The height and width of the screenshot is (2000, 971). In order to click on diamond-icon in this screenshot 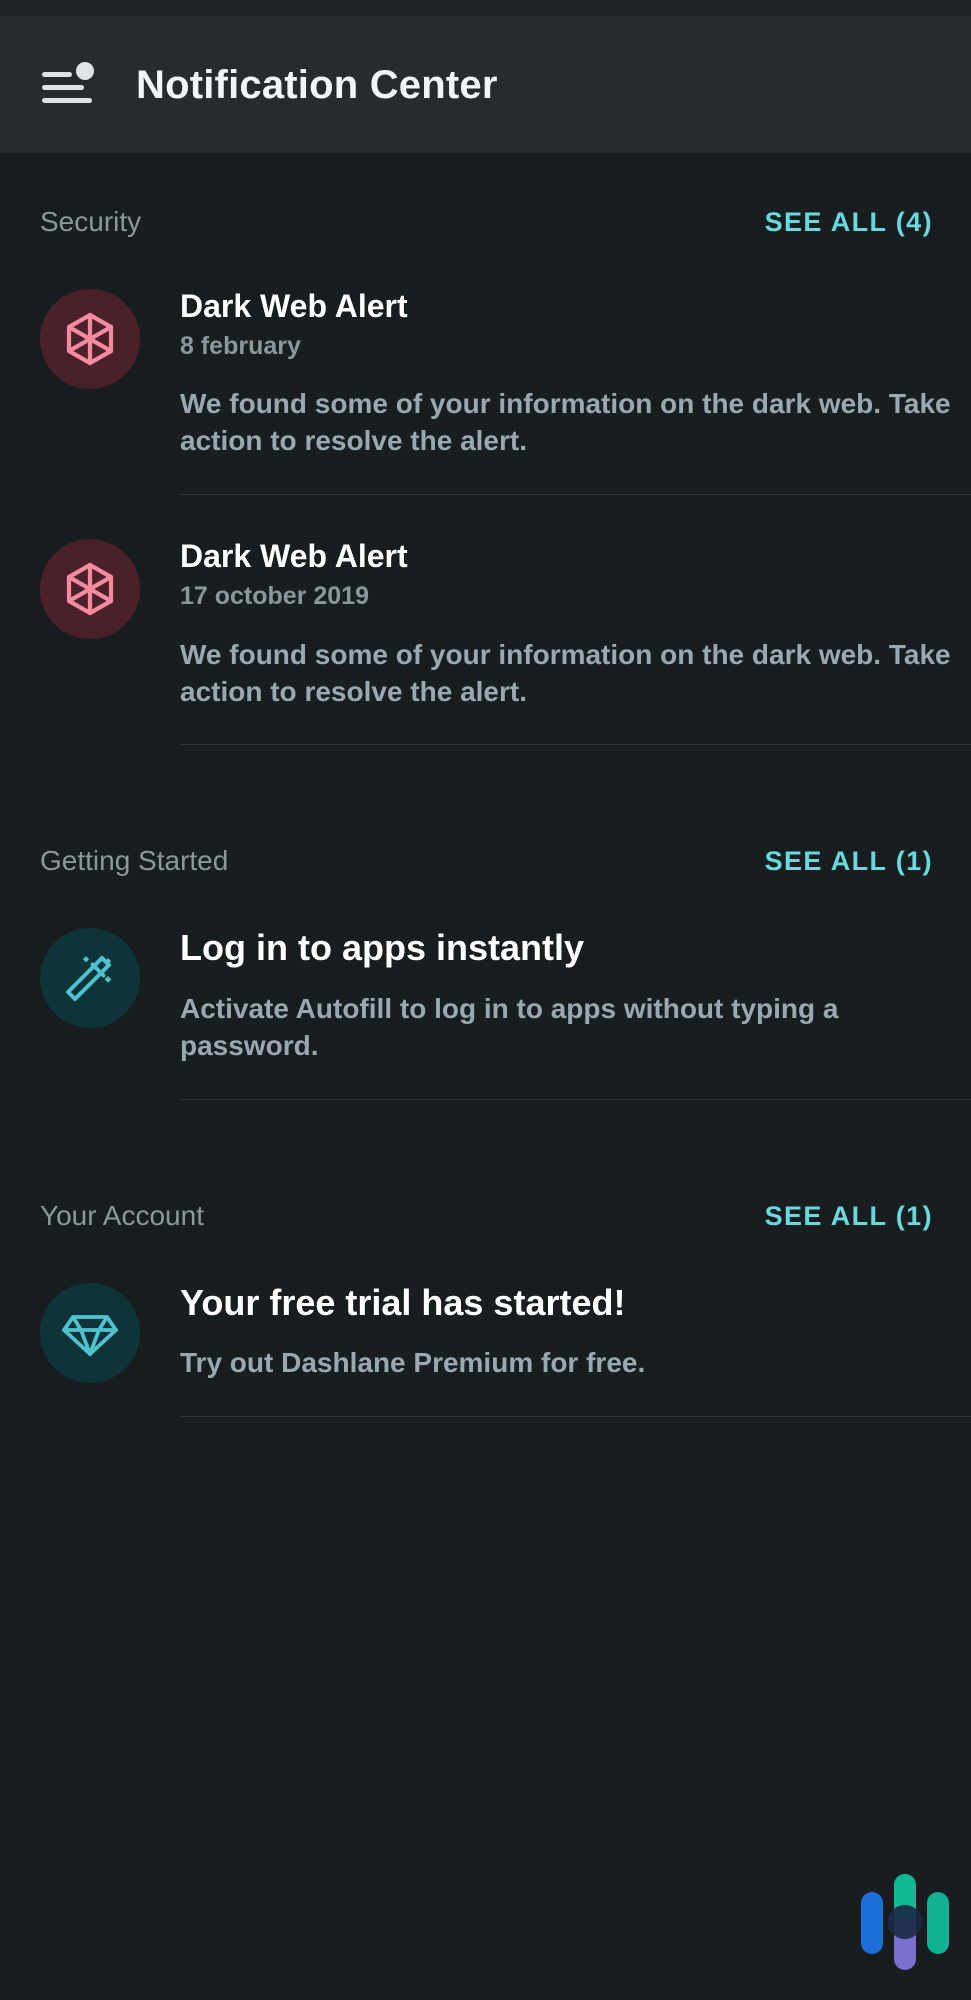, I will do `click(90, 1332)`.